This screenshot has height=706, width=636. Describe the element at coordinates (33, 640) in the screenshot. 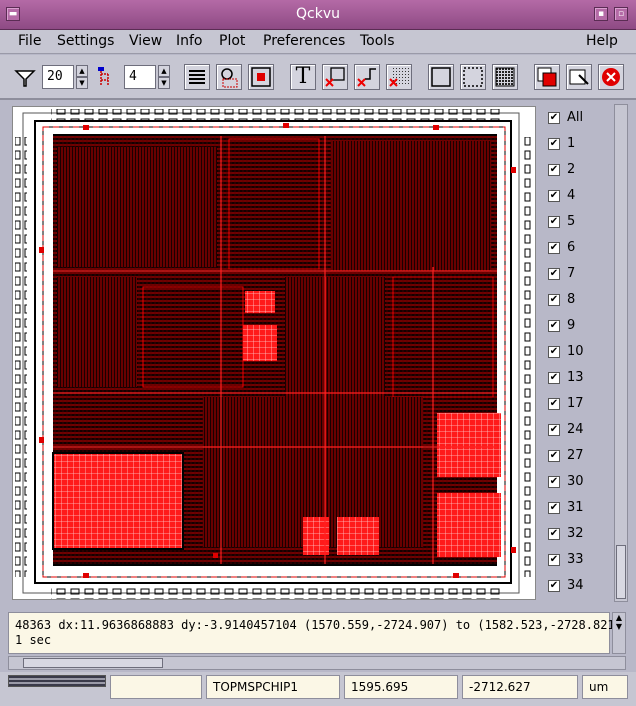

I see `output-line-2: 1 sec` at that location.